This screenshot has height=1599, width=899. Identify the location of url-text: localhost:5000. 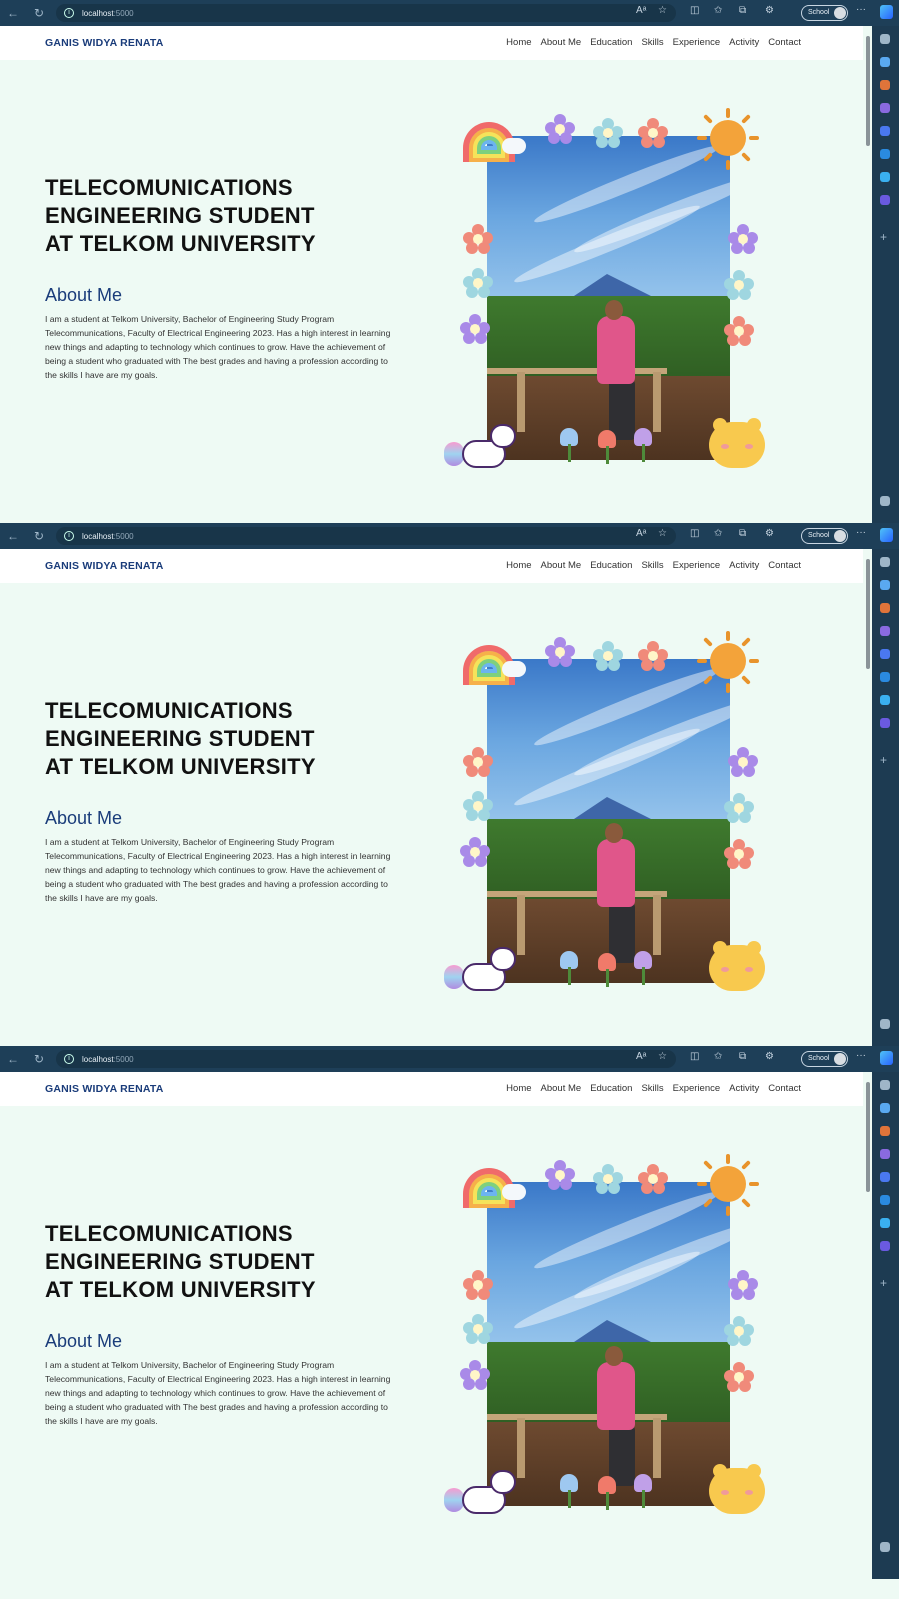
(108, 1059).